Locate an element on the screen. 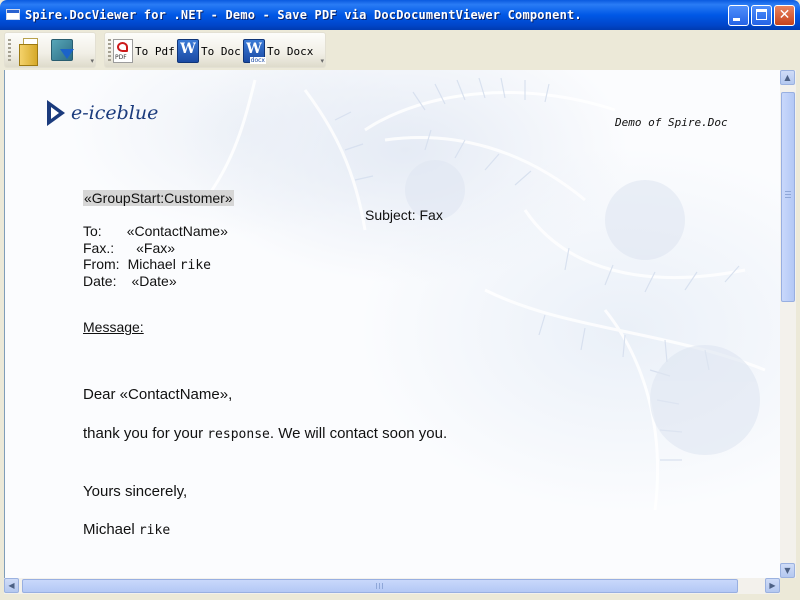 This screenshot has width=800, height=600. vertical-scrollbar: ▲ ▼ is located at coordinates (788, 324).